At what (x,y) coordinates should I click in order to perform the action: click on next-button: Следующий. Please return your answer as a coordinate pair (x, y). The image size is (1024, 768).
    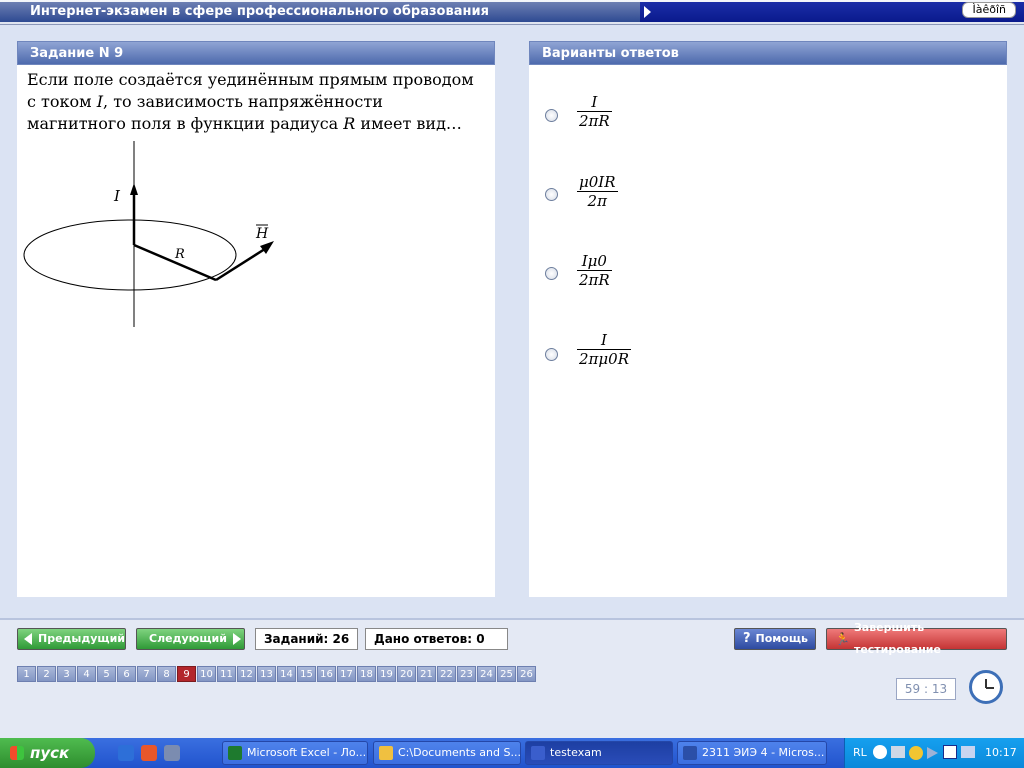
    Looking at the image, I should click on (190, 639).